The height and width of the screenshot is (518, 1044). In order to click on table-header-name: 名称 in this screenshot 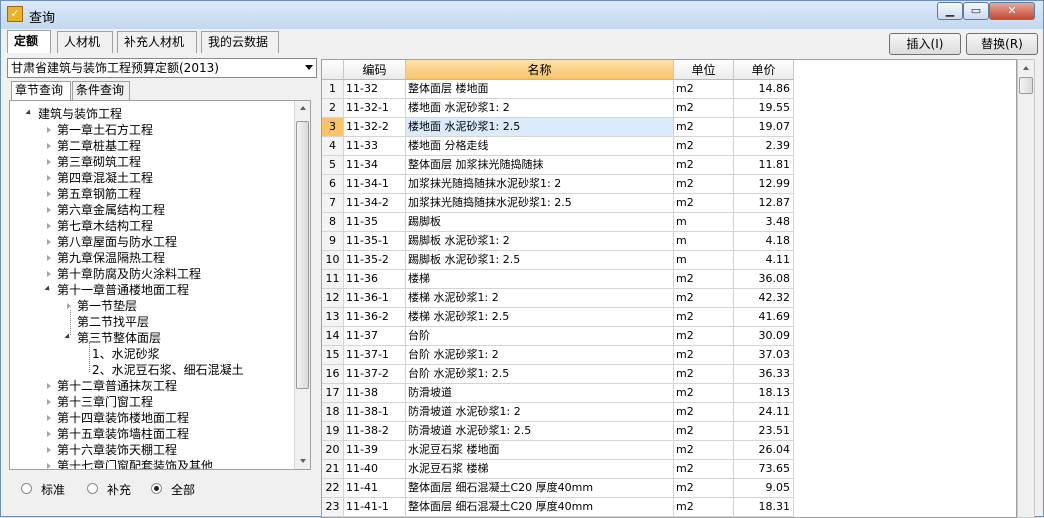, I will do `click(540, 70)`.